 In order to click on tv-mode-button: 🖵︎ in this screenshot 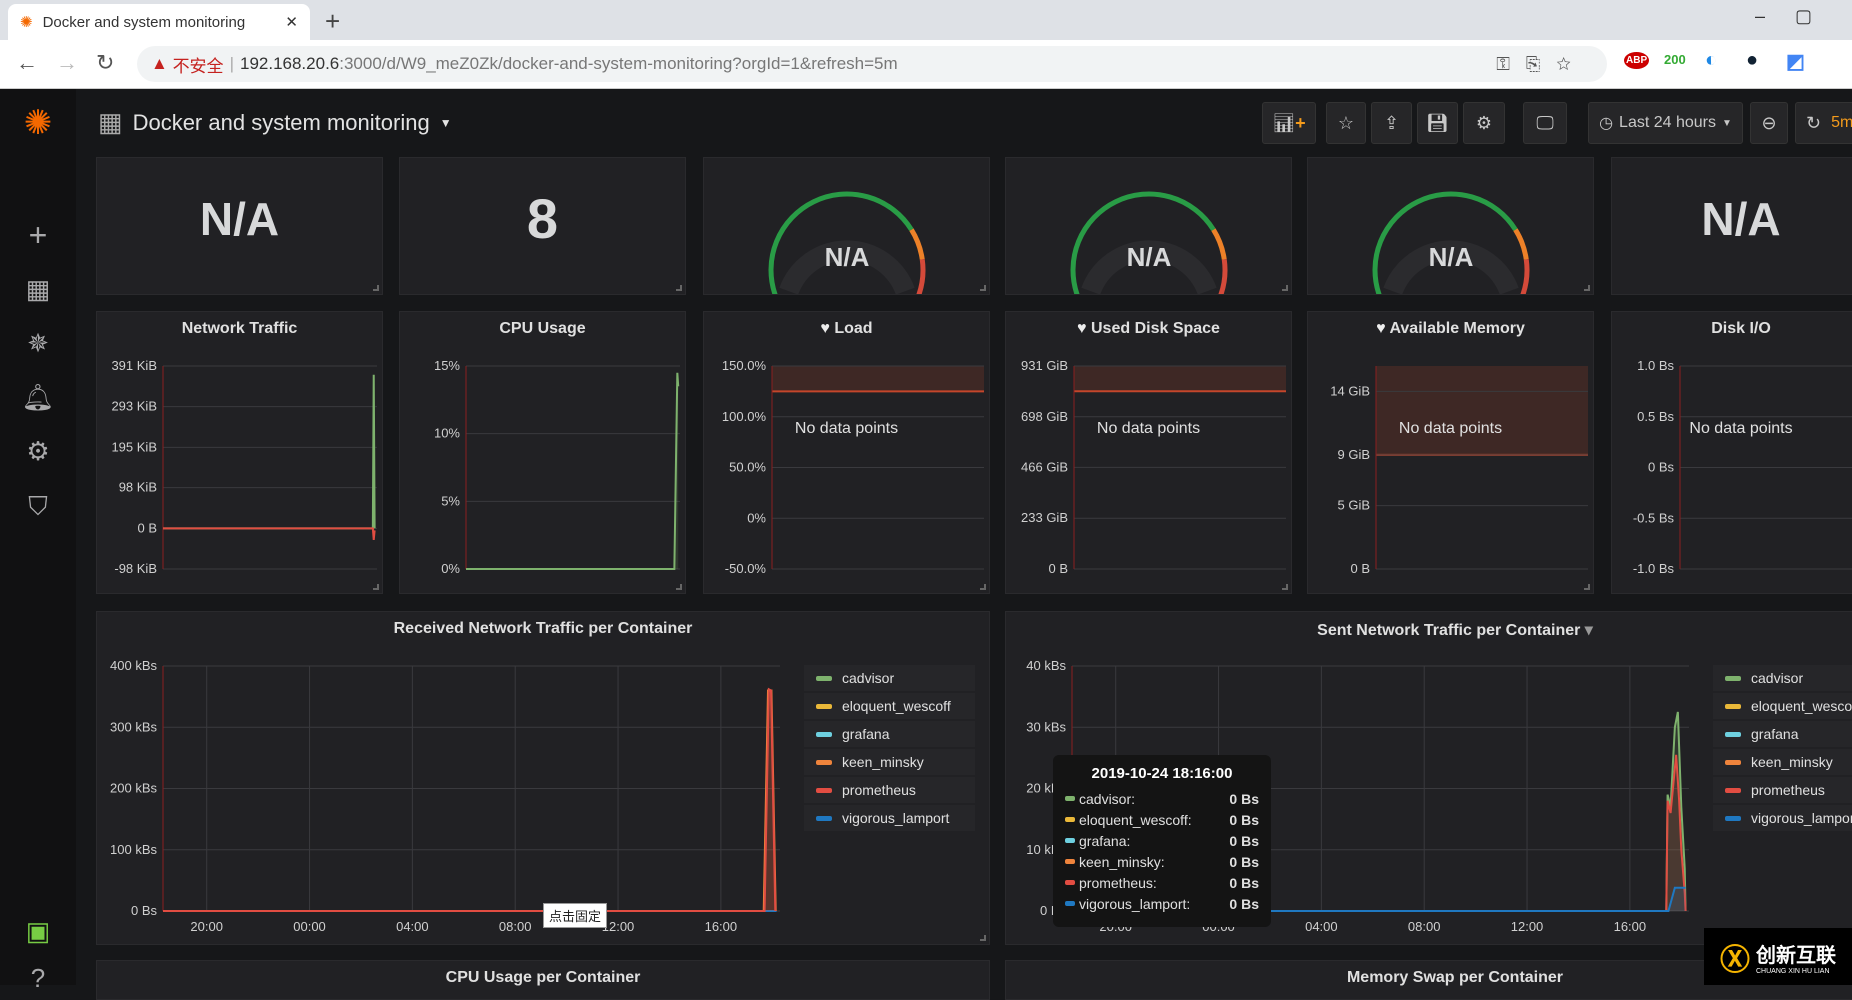, I will do `click(1545, 123)`.